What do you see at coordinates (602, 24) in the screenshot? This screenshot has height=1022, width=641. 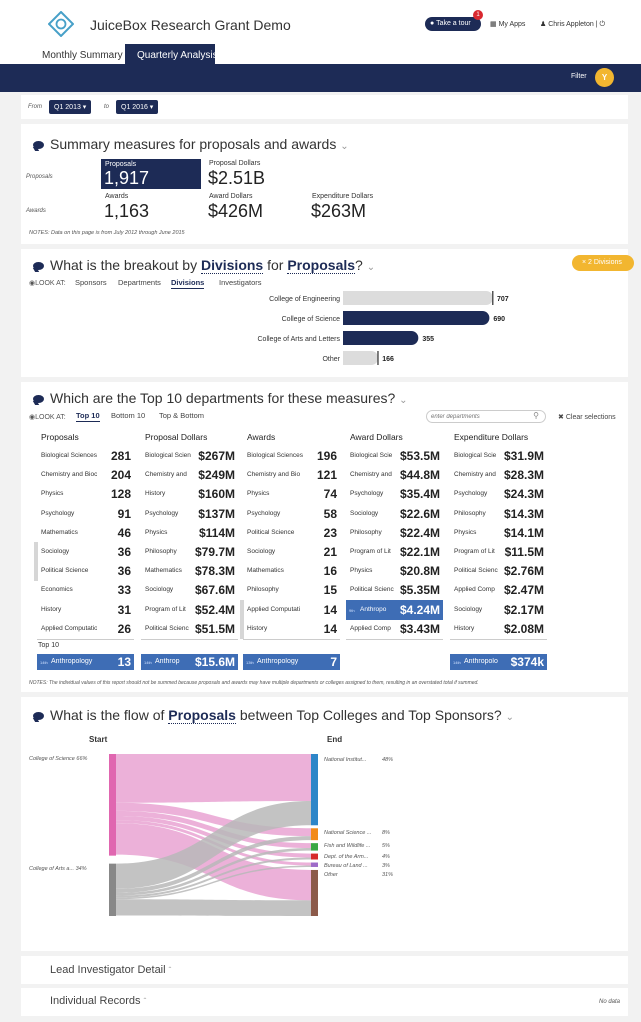 I see `power-icon: ⏻` at bounding box center [602, 24].